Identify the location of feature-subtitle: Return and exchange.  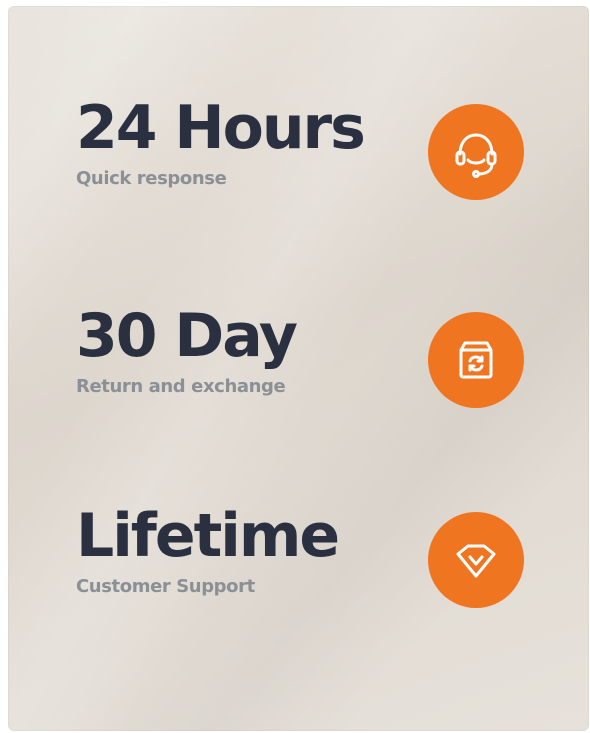
(181, 386).